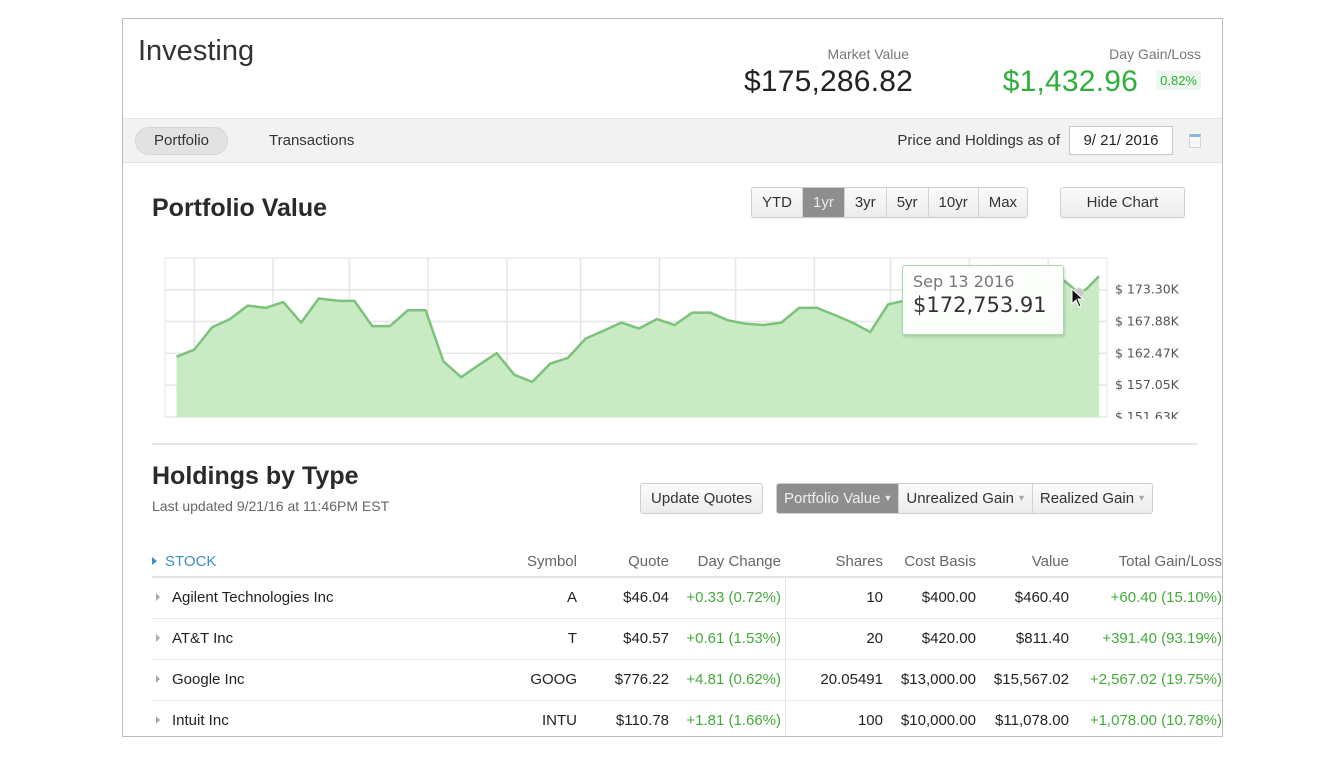 This screenshot has height=766, width=1339. What do you see at coordinates (1147, 414) in the screenshot?
I see `y-tick-label: $ 151.63K` at bounding box center [1147, 414].